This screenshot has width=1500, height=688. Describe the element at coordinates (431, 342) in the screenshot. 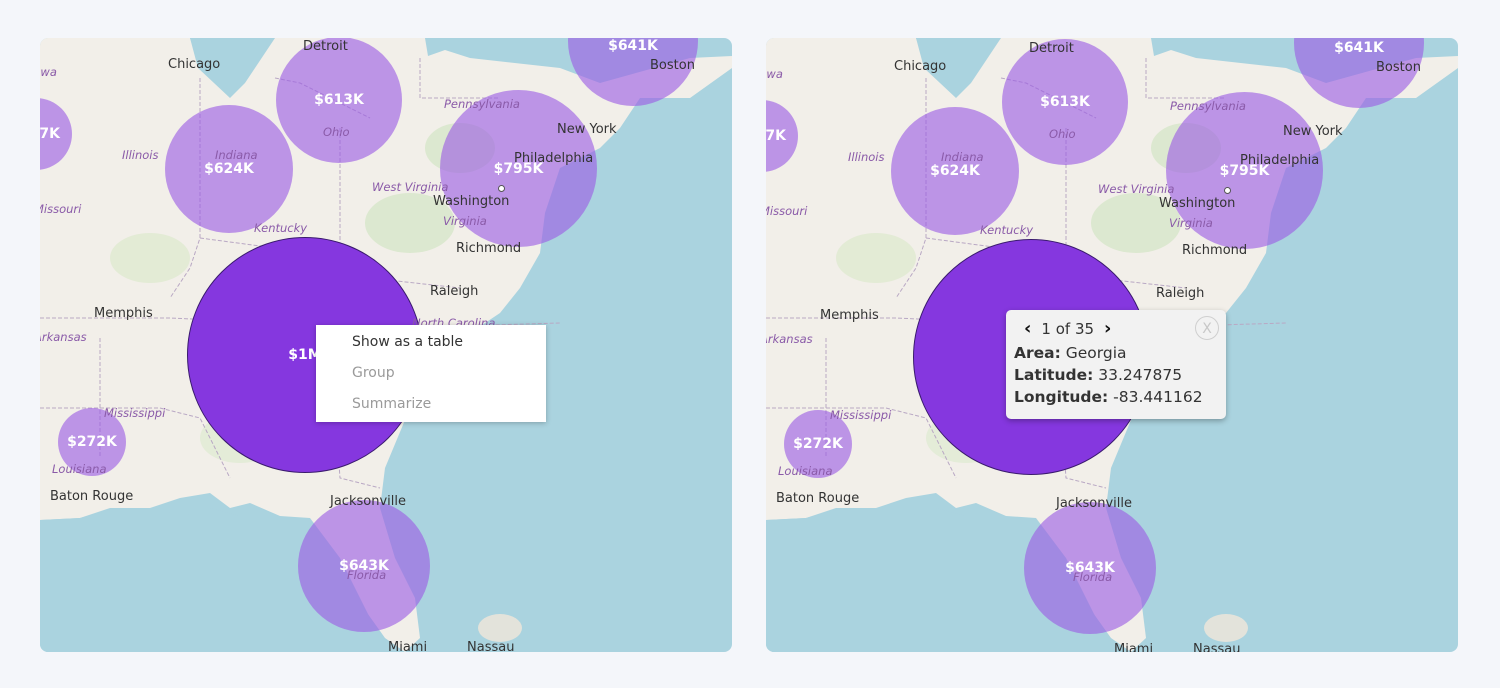

I see `menu-item-show-as-table: Show as a table` at that location.